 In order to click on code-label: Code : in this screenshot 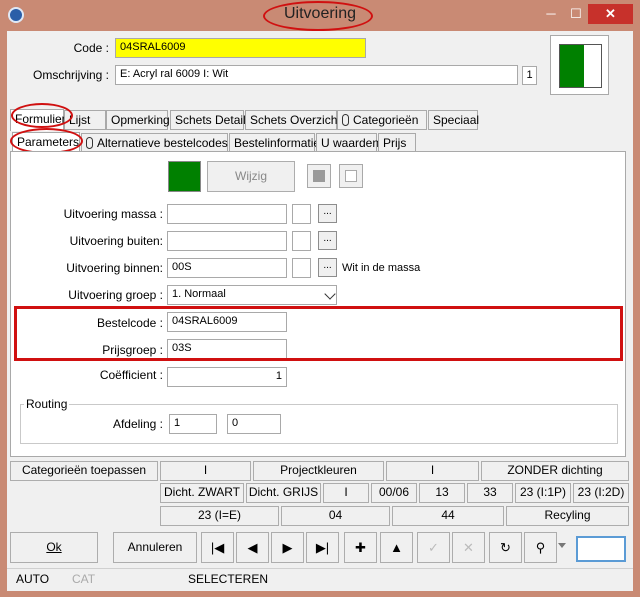, I will do `click(91, 48)`.